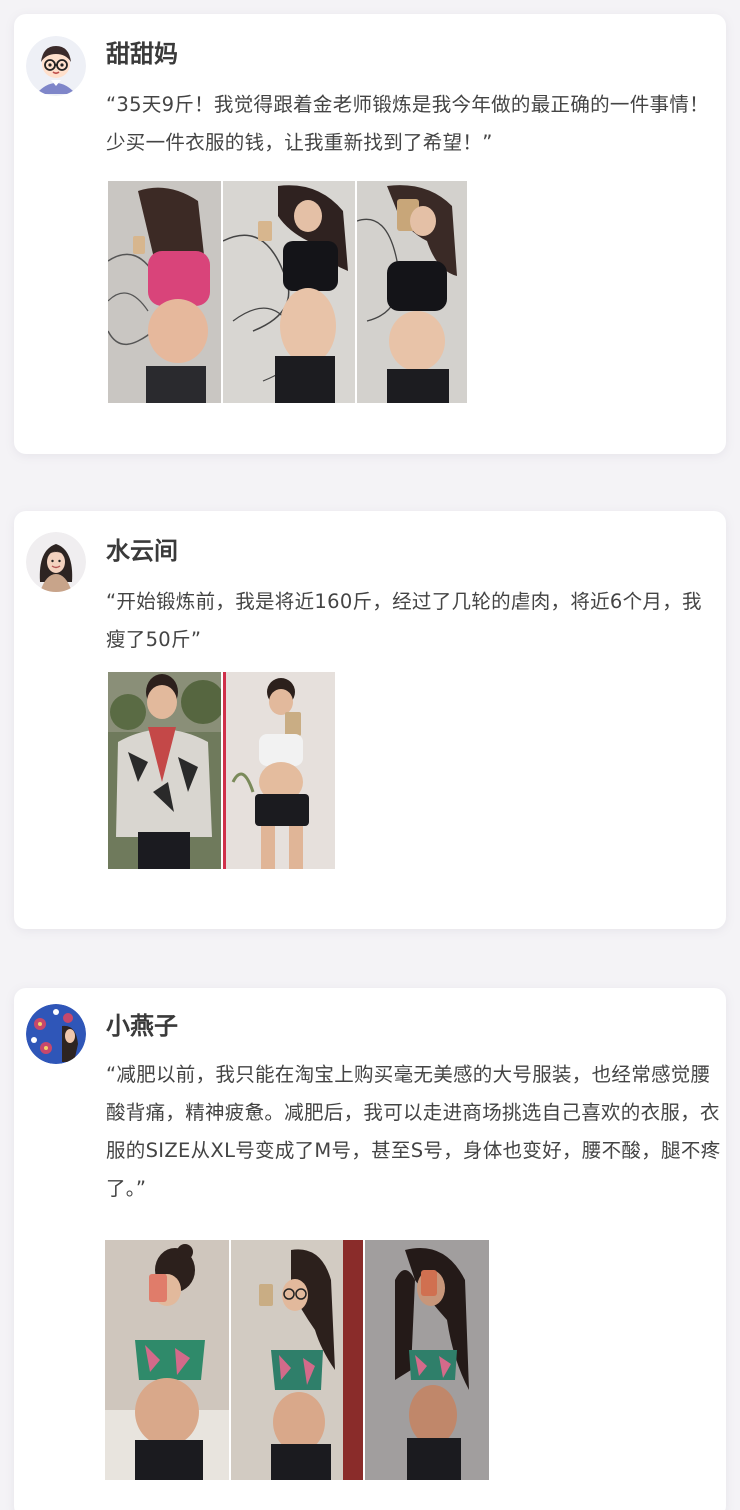 The height and width of the screenshot is (1510, 740). What do you see at coordinates (56, 1034) in the screenshot?
I see `avatar-floral-pattern-icon` at bounding box center [56, 1034].